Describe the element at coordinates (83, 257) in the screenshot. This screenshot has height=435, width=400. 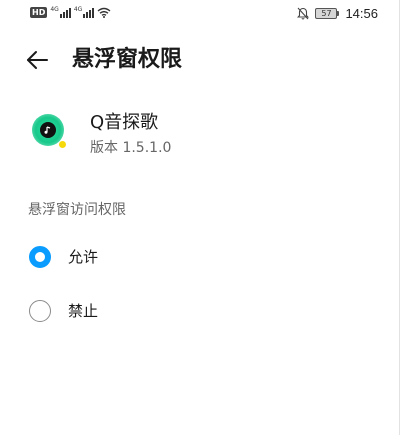
I see `option-allow-label: 允许` at that location.